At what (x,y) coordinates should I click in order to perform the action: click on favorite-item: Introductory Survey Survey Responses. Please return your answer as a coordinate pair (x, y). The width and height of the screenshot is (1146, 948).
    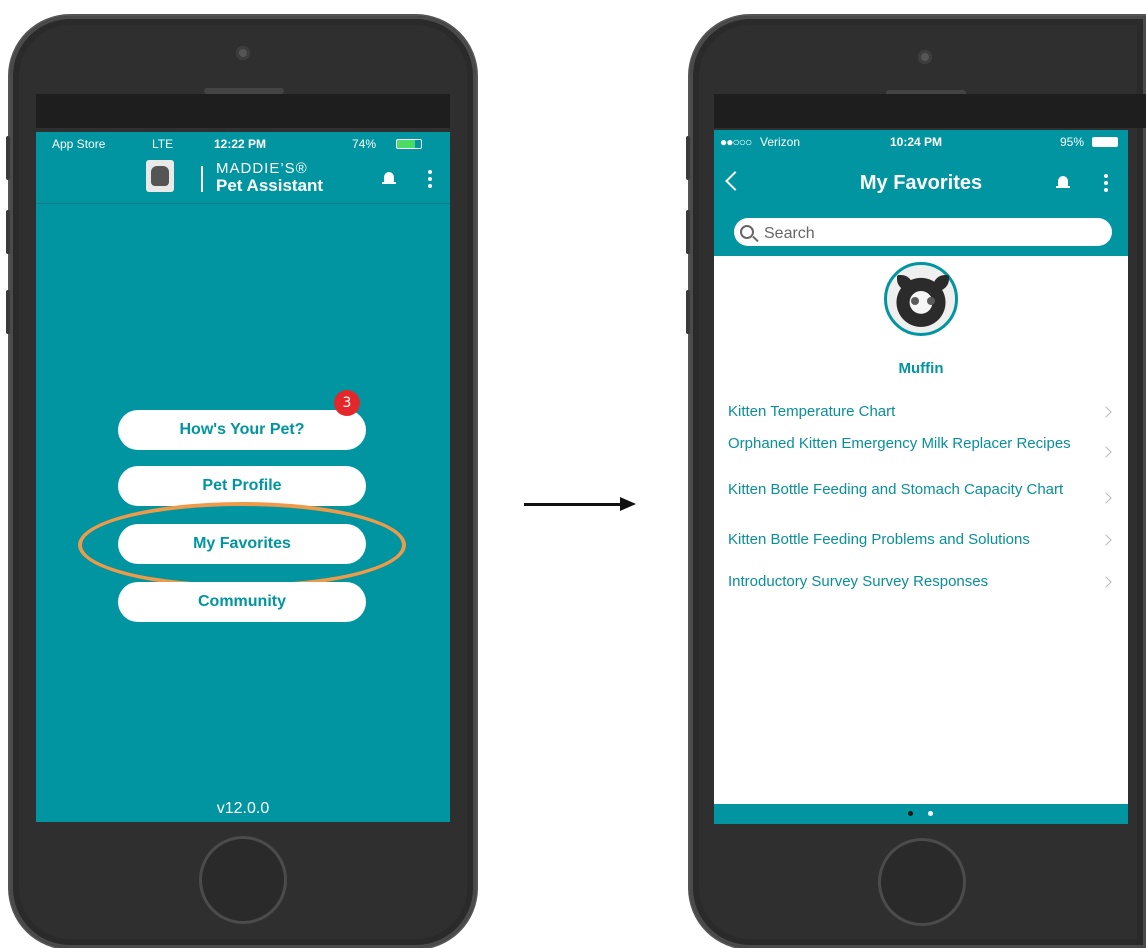
    Looking at the image, I should click on (921, 582).